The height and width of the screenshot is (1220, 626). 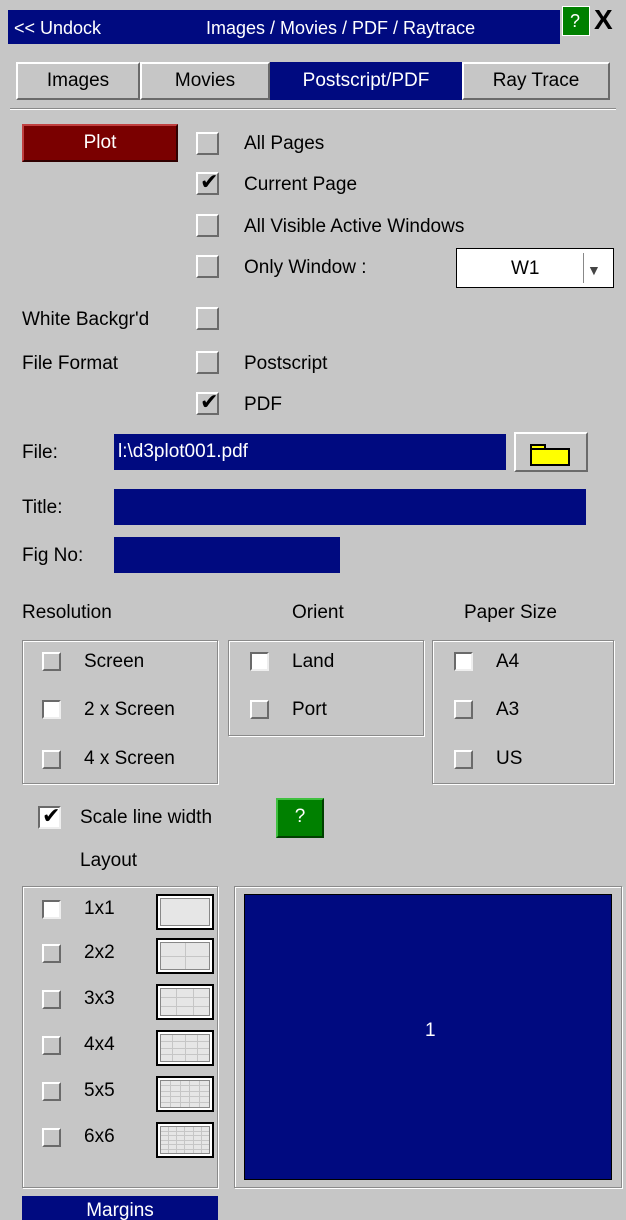 I want to click on resolution-screen-label: Screen, so click(x=114, y=661).